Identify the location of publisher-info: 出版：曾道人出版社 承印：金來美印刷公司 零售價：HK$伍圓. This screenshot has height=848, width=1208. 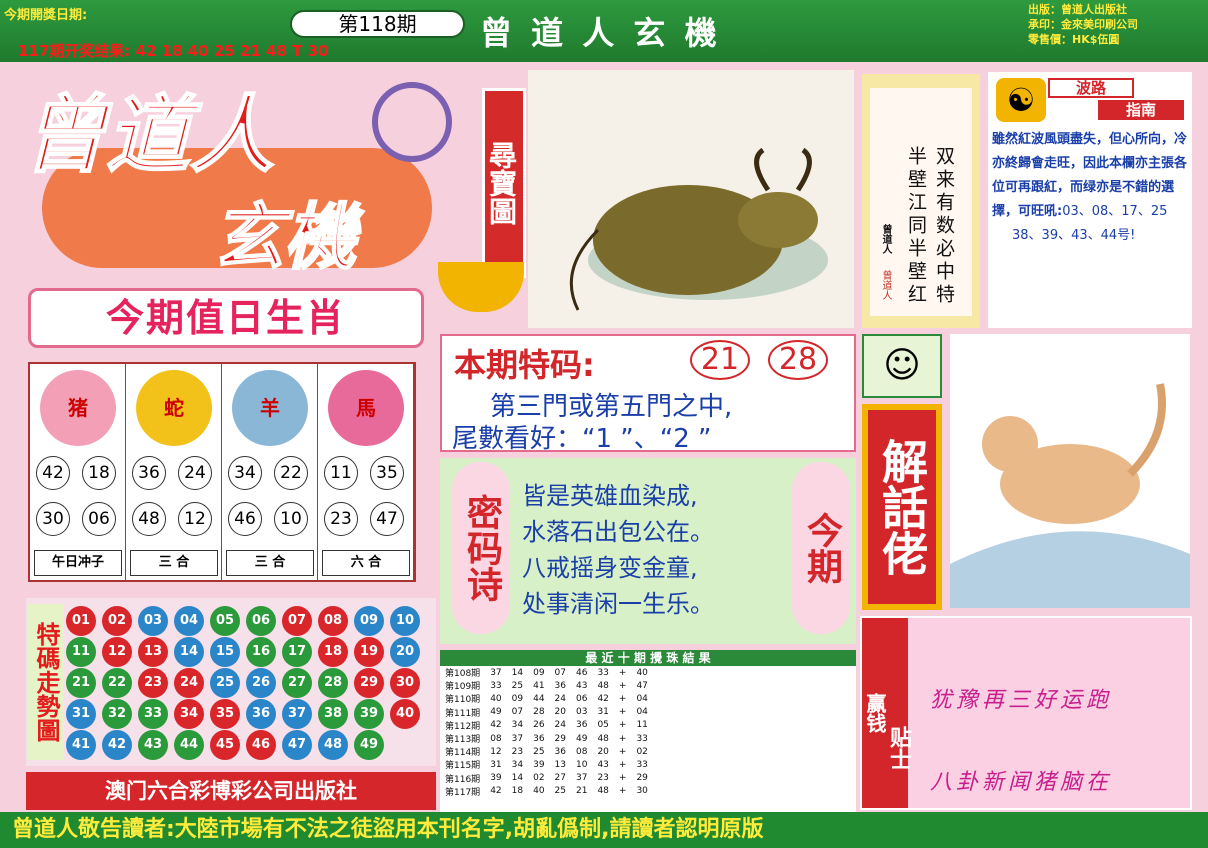
(1083, 24).